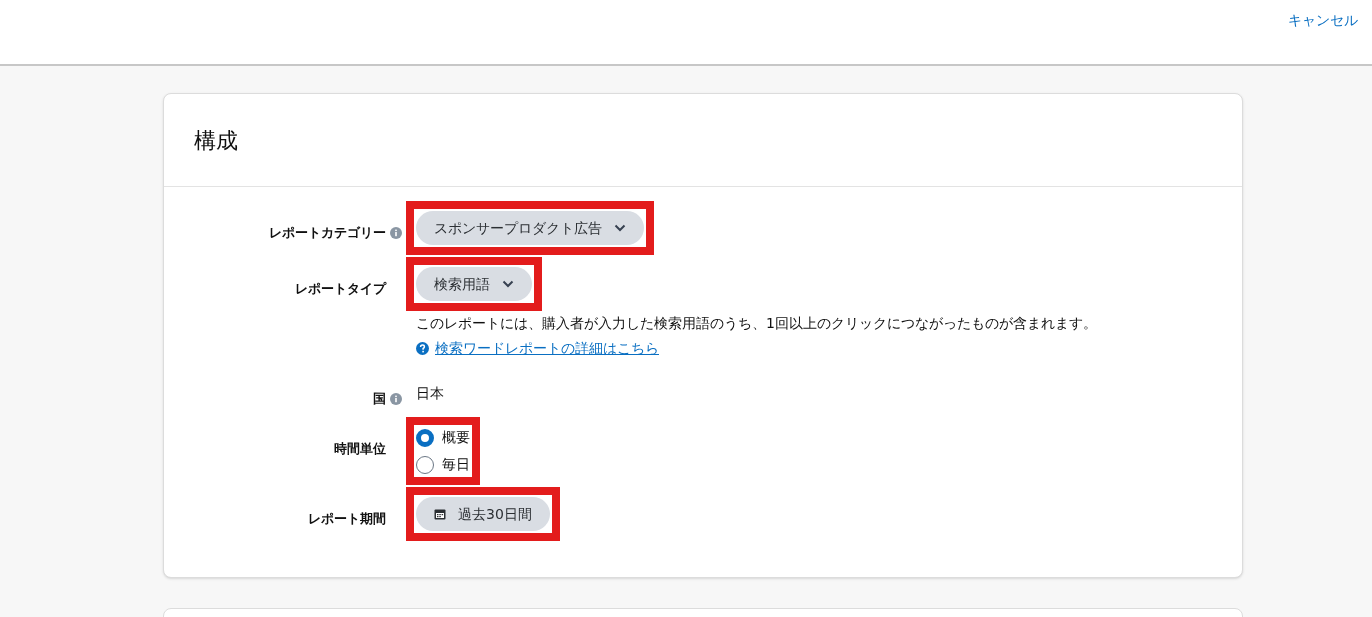 The image size is (1372, 617). I want to click on description-text: このレポートには、購入者が入力した検索用語のうち、1回以上のクリックにつながったものが含まれます。, so click(756, 323).